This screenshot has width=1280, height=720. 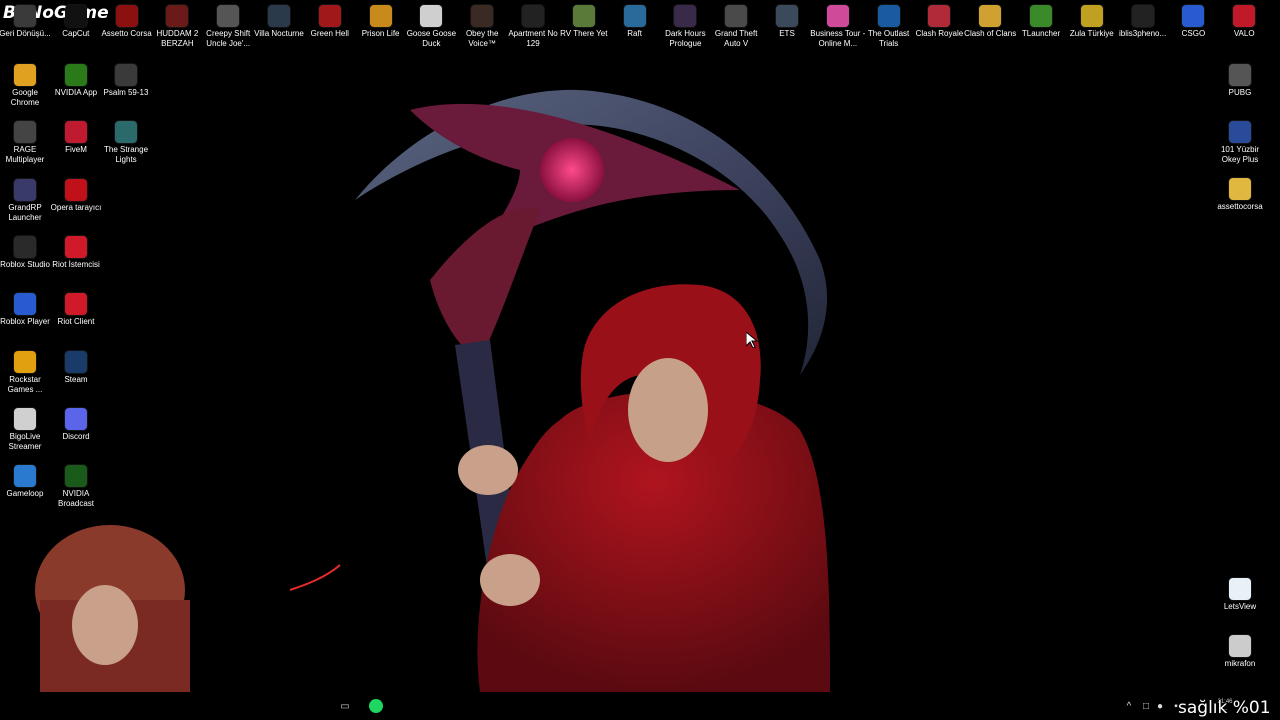 What do you see at coordinates (1240, 652) in the screenshot?
I see `desktop-shortcut: mikrafon` at bounding box center [1240, 652].